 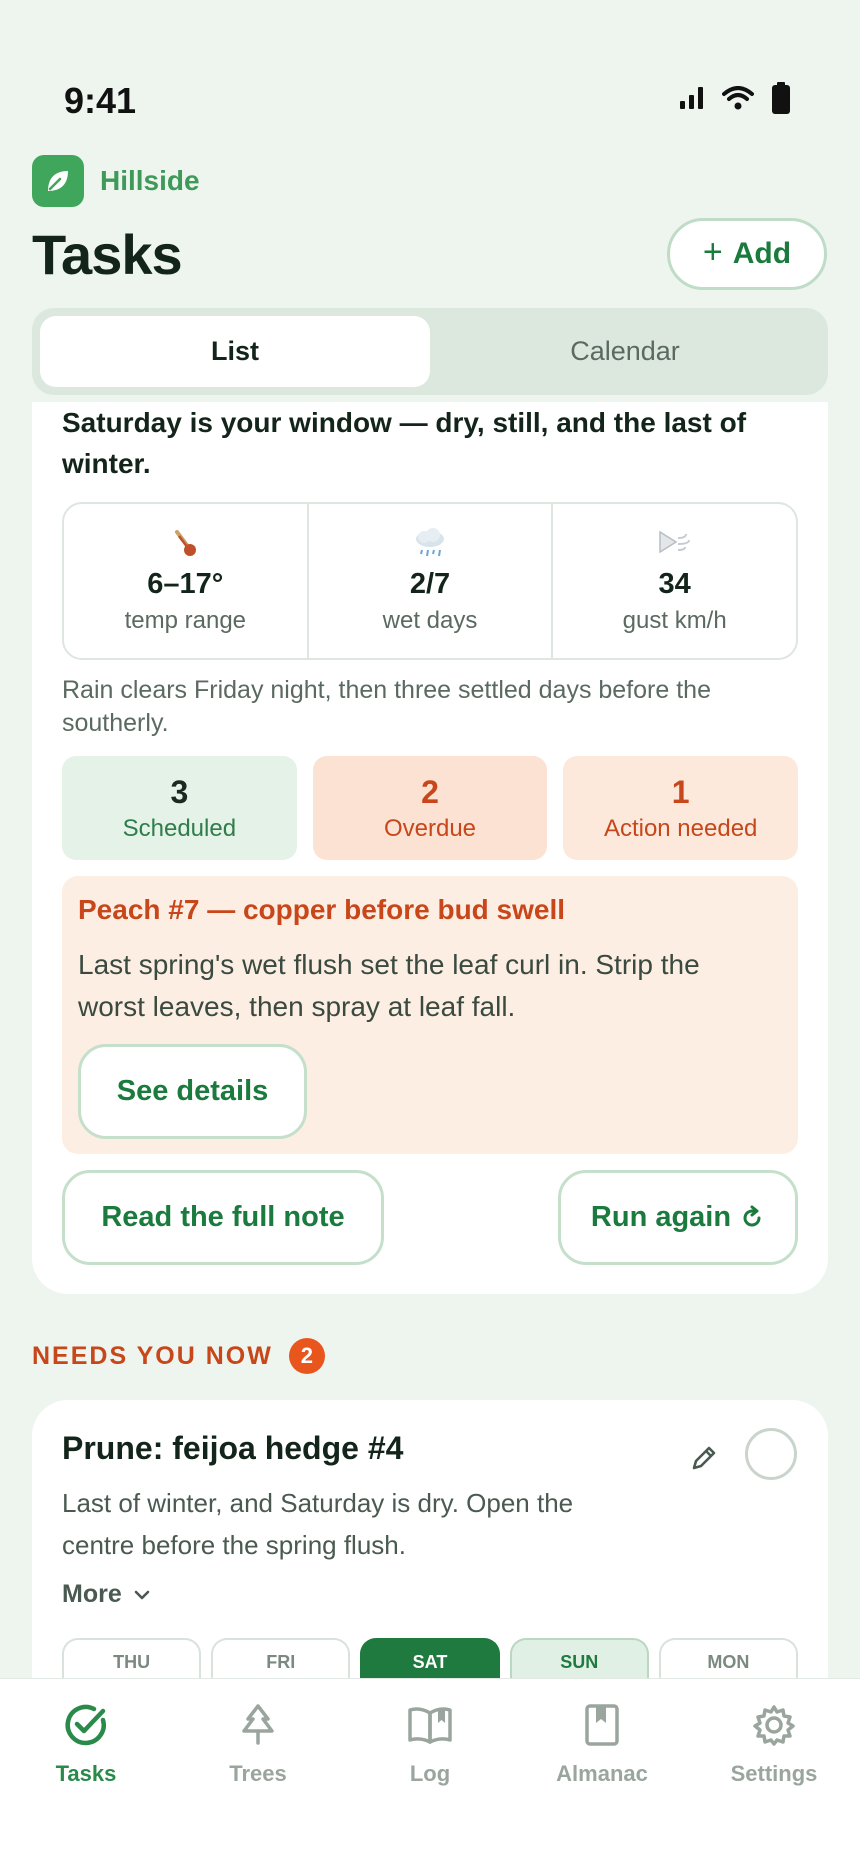 I want to click on count-label: Scheduled, so click(x=179, y=828).